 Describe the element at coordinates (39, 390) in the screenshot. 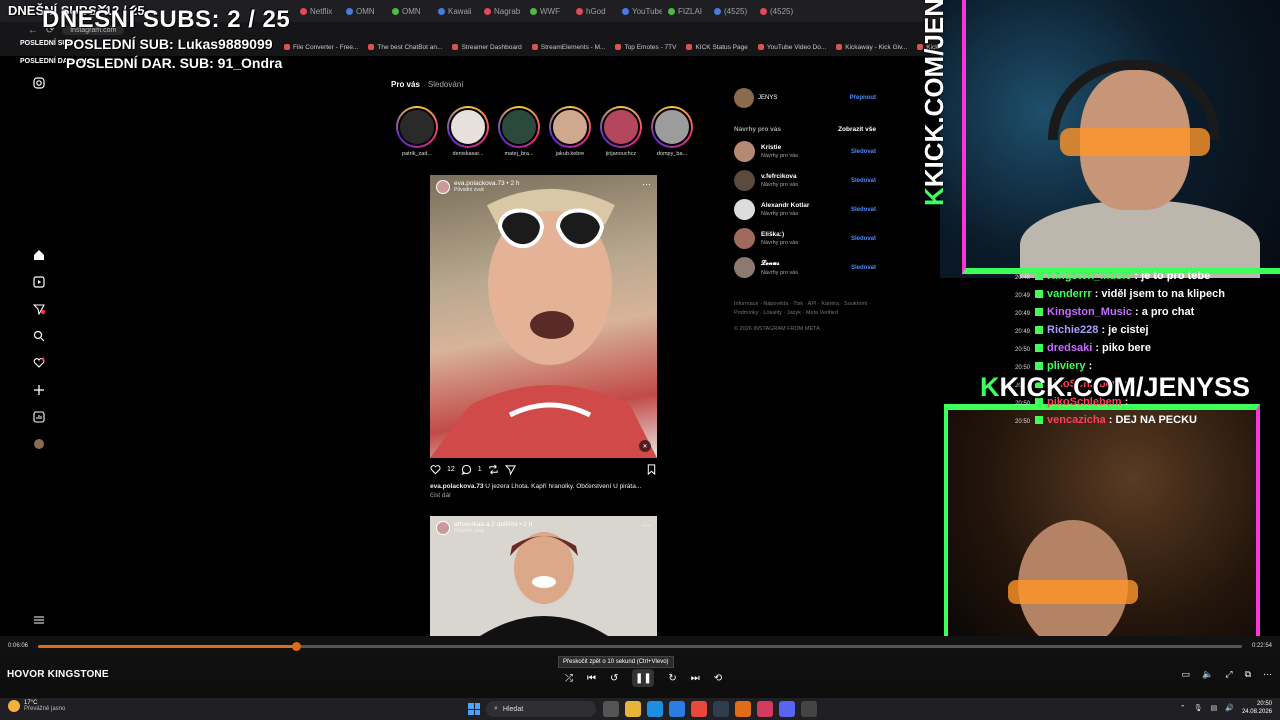

I see `create-plus-icon` at that location.